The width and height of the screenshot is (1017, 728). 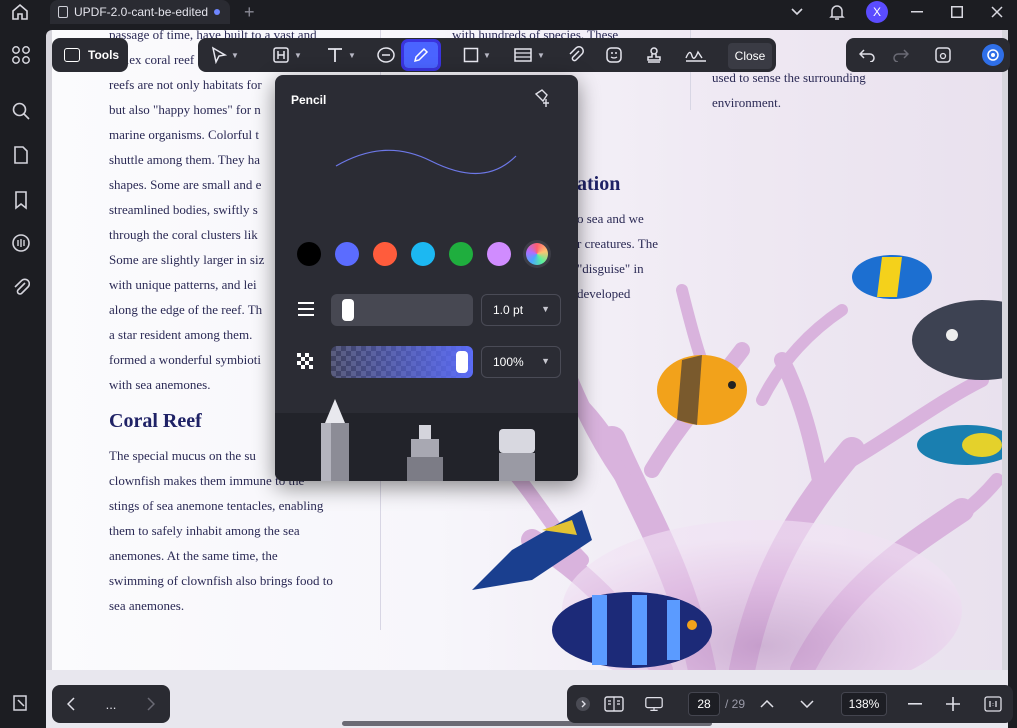 What do you see at coordinates (576, 55) in the screenshot?
I see `attach-file-tool` at bounding box center [576, 55].